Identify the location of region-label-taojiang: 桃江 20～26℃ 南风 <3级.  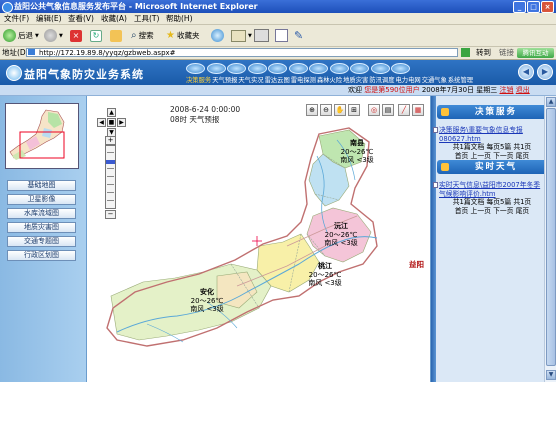
(325, 275).